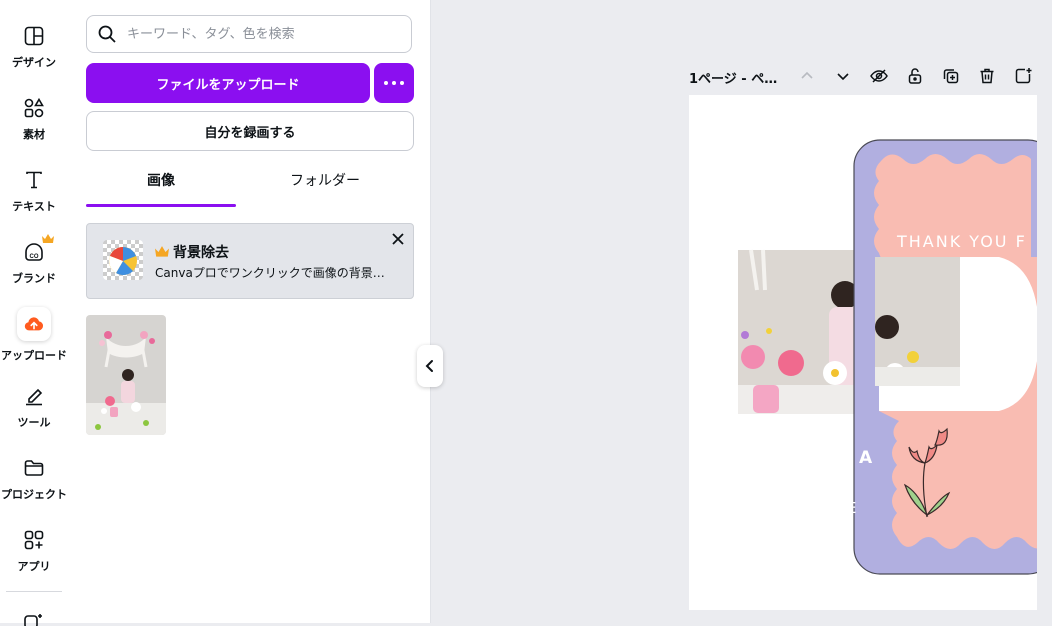 The width and height of the screenshot is (1052, 626). What do you see at coordinates (945, 357) in the screenshot?
I see `thank-you-card` at bounding box center [945, 357].